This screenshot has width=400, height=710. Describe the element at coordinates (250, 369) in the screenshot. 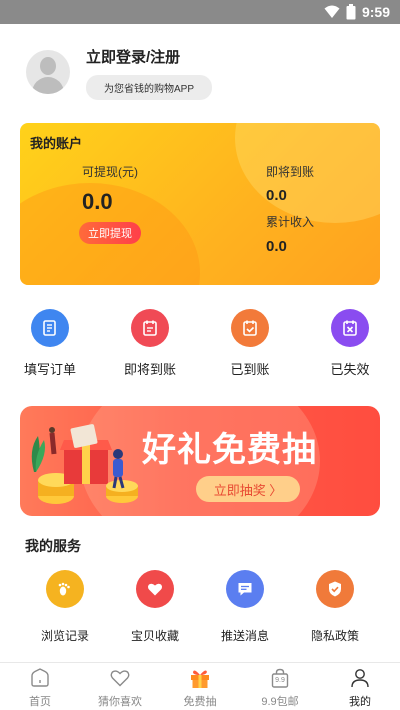

I see `order-label: 已到账` at that location.